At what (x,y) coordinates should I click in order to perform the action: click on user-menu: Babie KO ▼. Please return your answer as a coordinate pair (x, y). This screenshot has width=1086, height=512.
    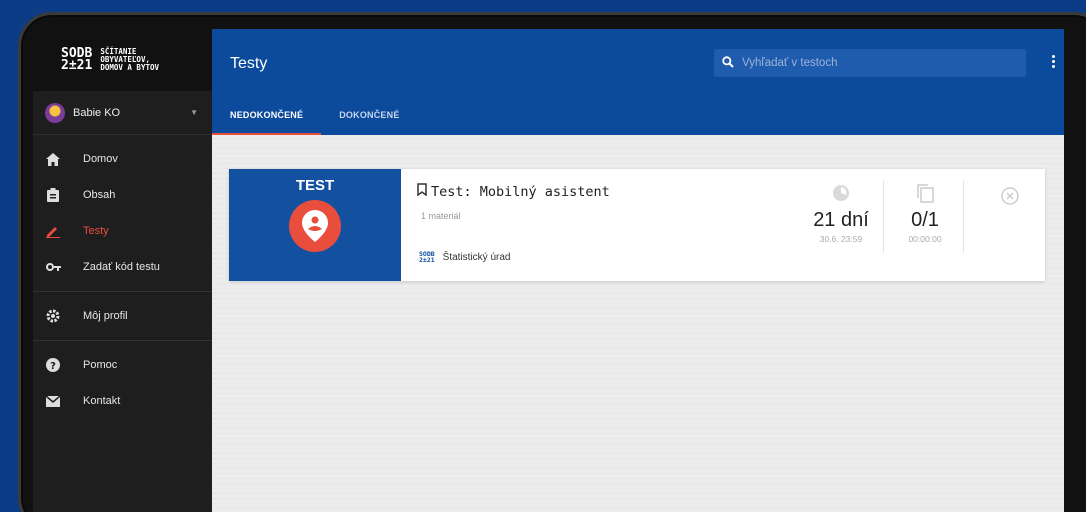
    Looking at the image, I should click on (122, 113).